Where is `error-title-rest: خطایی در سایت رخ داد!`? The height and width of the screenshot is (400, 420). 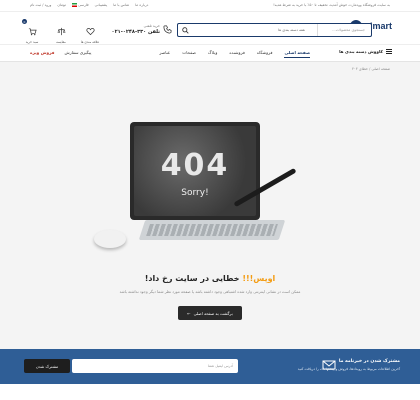 error-title-rest: خطایی در سایت رخ داد! is located at coordinates (193, 278).